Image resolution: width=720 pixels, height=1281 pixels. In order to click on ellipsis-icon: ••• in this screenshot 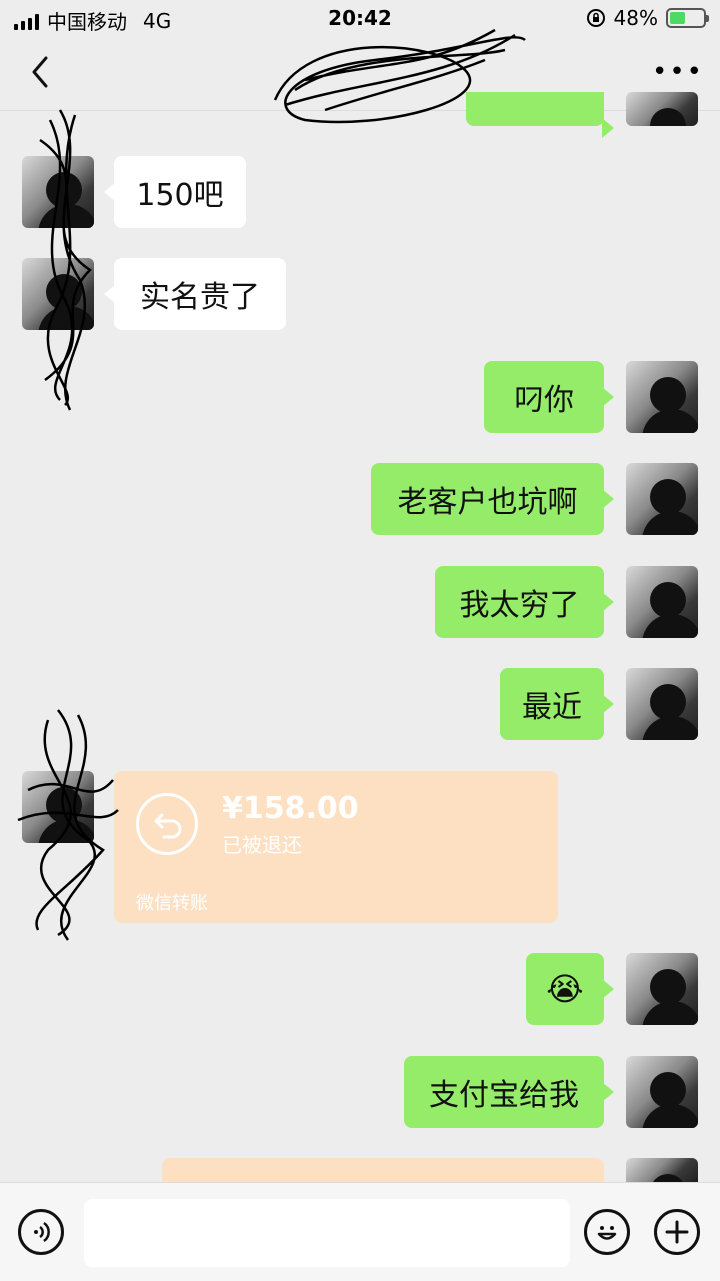, I will do `click(678, 72)`.